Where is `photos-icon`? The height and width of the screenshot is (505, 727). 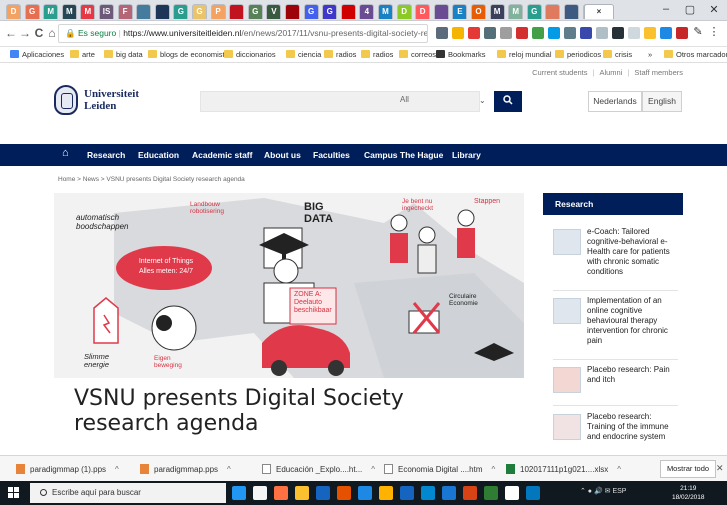
photos-icon is located at coordinates (512, 493).